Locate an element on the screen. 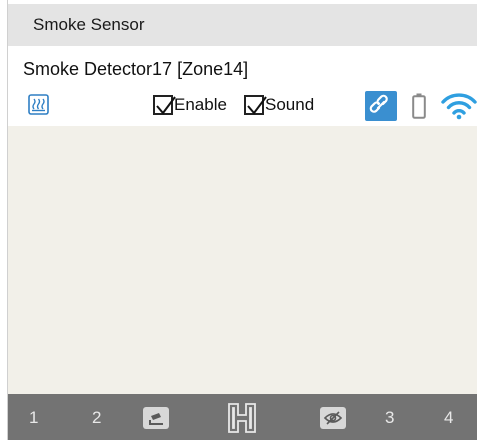 The image size is (477, 440). enable-label: Enable is located at coordinates (200, 104).